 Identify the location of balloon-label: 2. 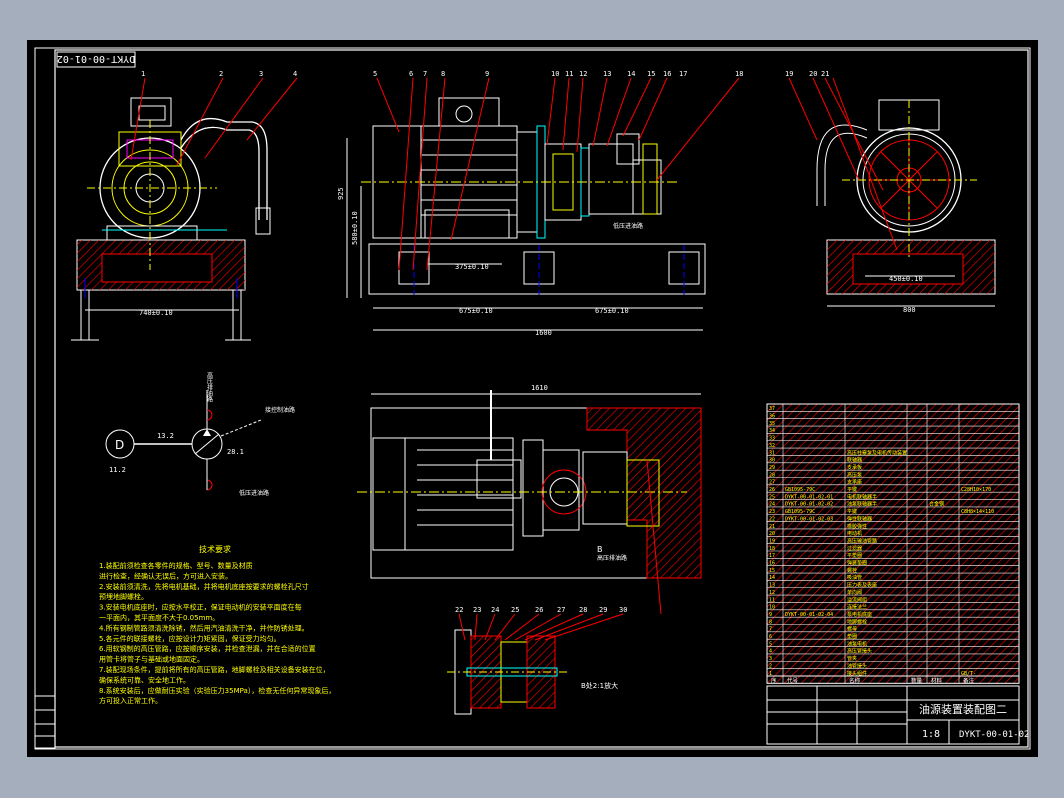
(221, 74).